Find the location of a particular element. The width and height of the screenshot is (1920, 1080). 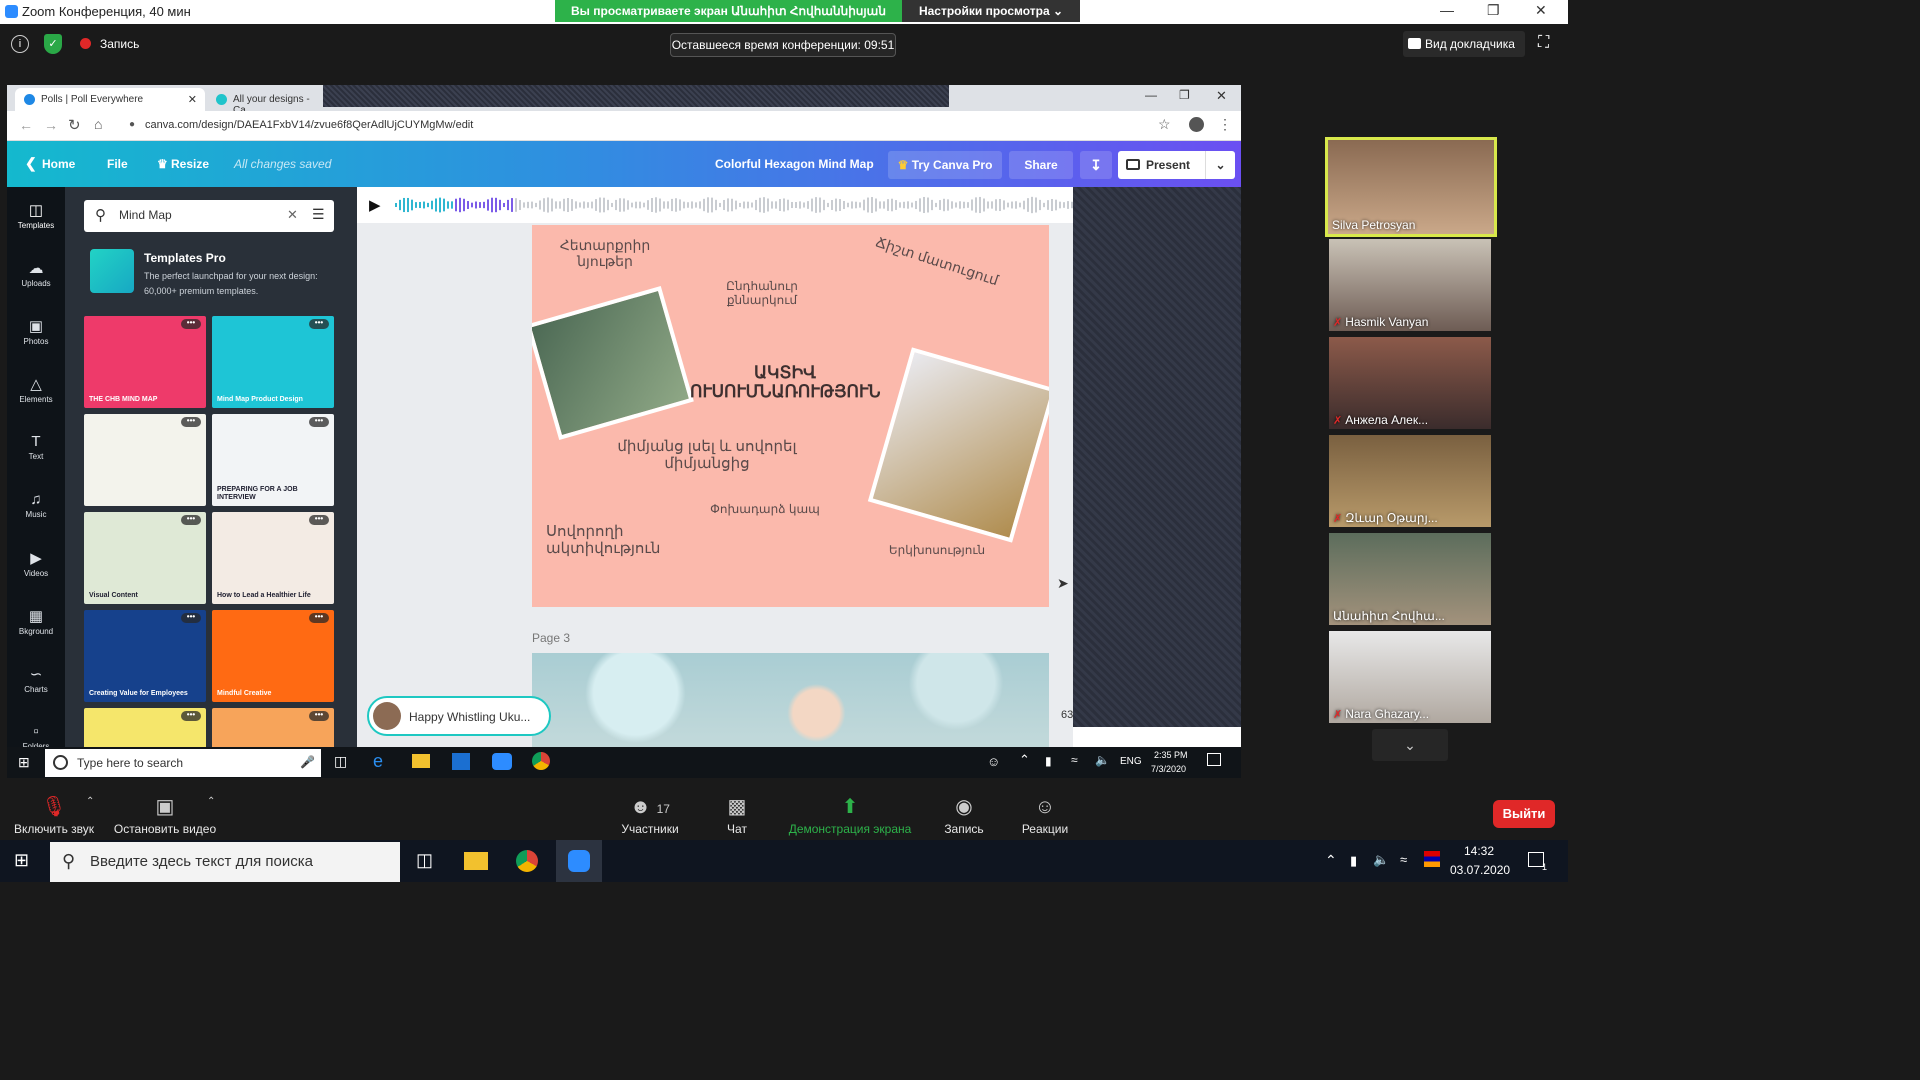

browser-restore-icon: ❐ is located at coordinates (1184, 95).